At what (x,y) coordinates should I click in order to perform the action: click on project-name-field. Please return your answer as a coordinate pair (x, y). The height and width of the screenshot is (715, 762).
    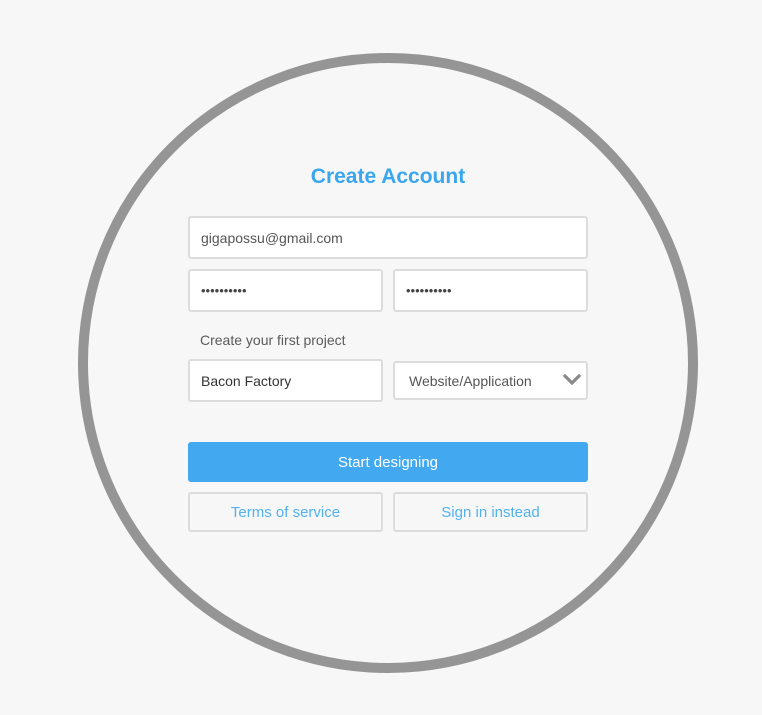
    Looking at the image, I should click on (285, 380).